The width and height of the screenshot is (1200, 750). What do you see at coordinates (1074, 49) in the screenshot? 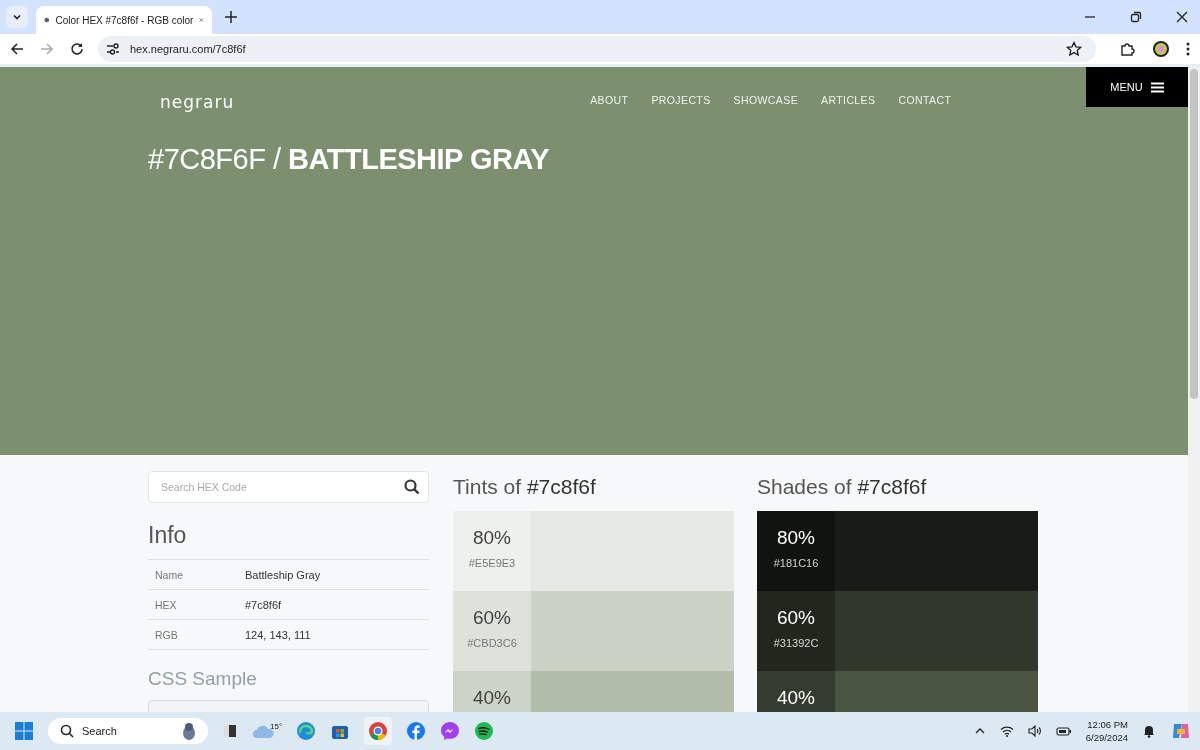
I see `star-icon` at bounding box center [1074, 49].